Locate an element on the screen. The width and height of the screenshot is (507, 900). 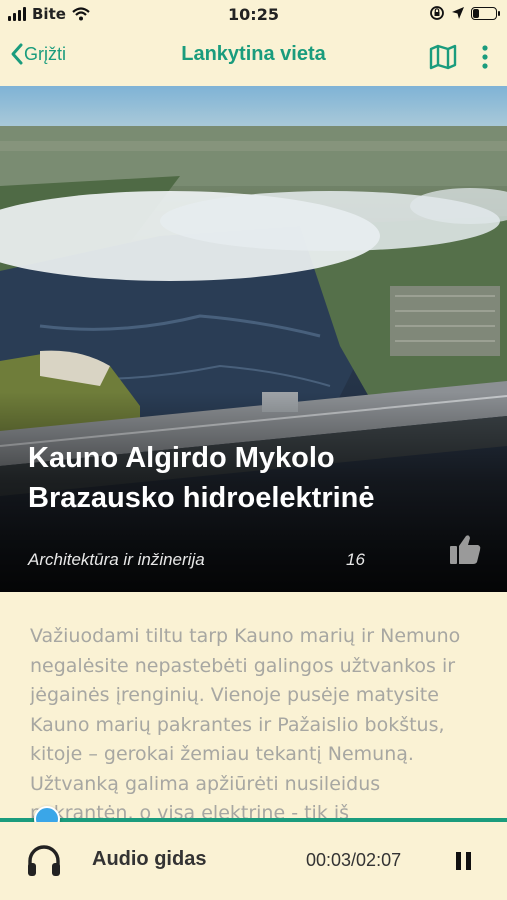
place-category: Architektūra ir inžinerija is located at coordinates (116, 559).